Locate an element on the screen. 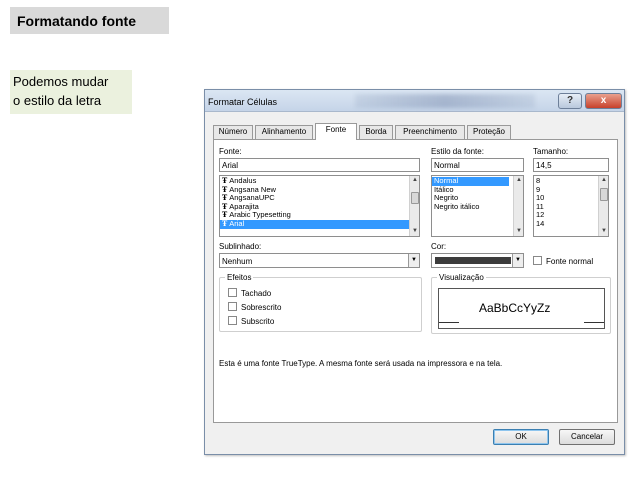 The width and height of the screenshot is (640, 480). slide-title: Formatando fonte is located at coordinates (89, 20).